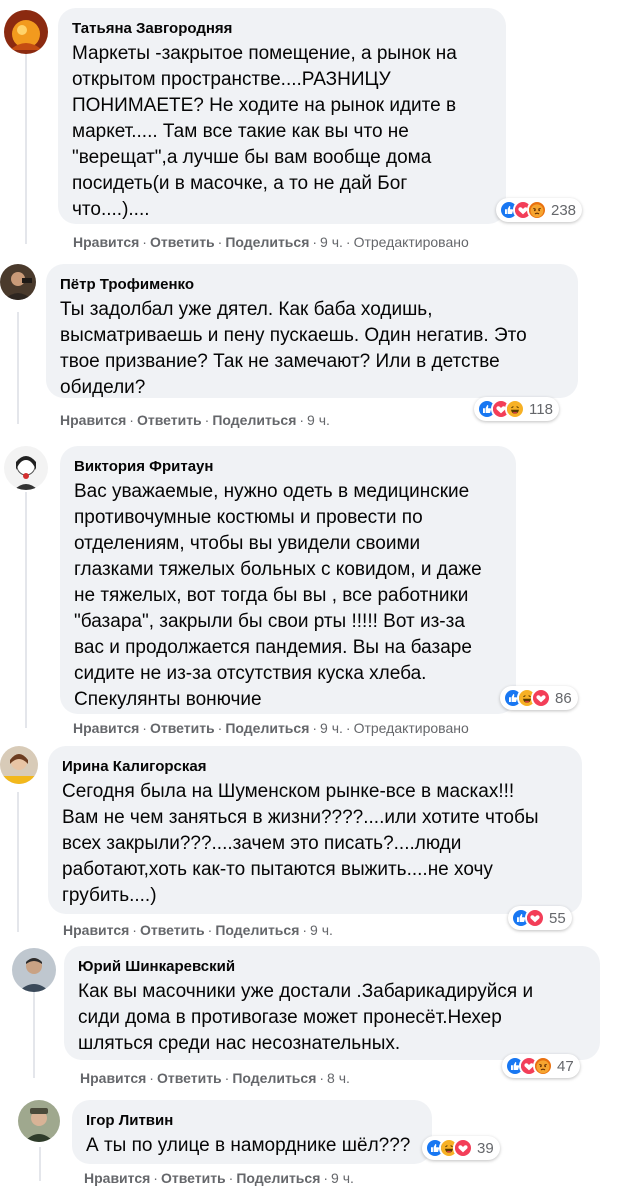 The height and width of the screenshot is (1200, 643). Describe the element at coordinates (288, 467) in the screenshot. I see `comment-author: Виктория Фритаун` at that location.